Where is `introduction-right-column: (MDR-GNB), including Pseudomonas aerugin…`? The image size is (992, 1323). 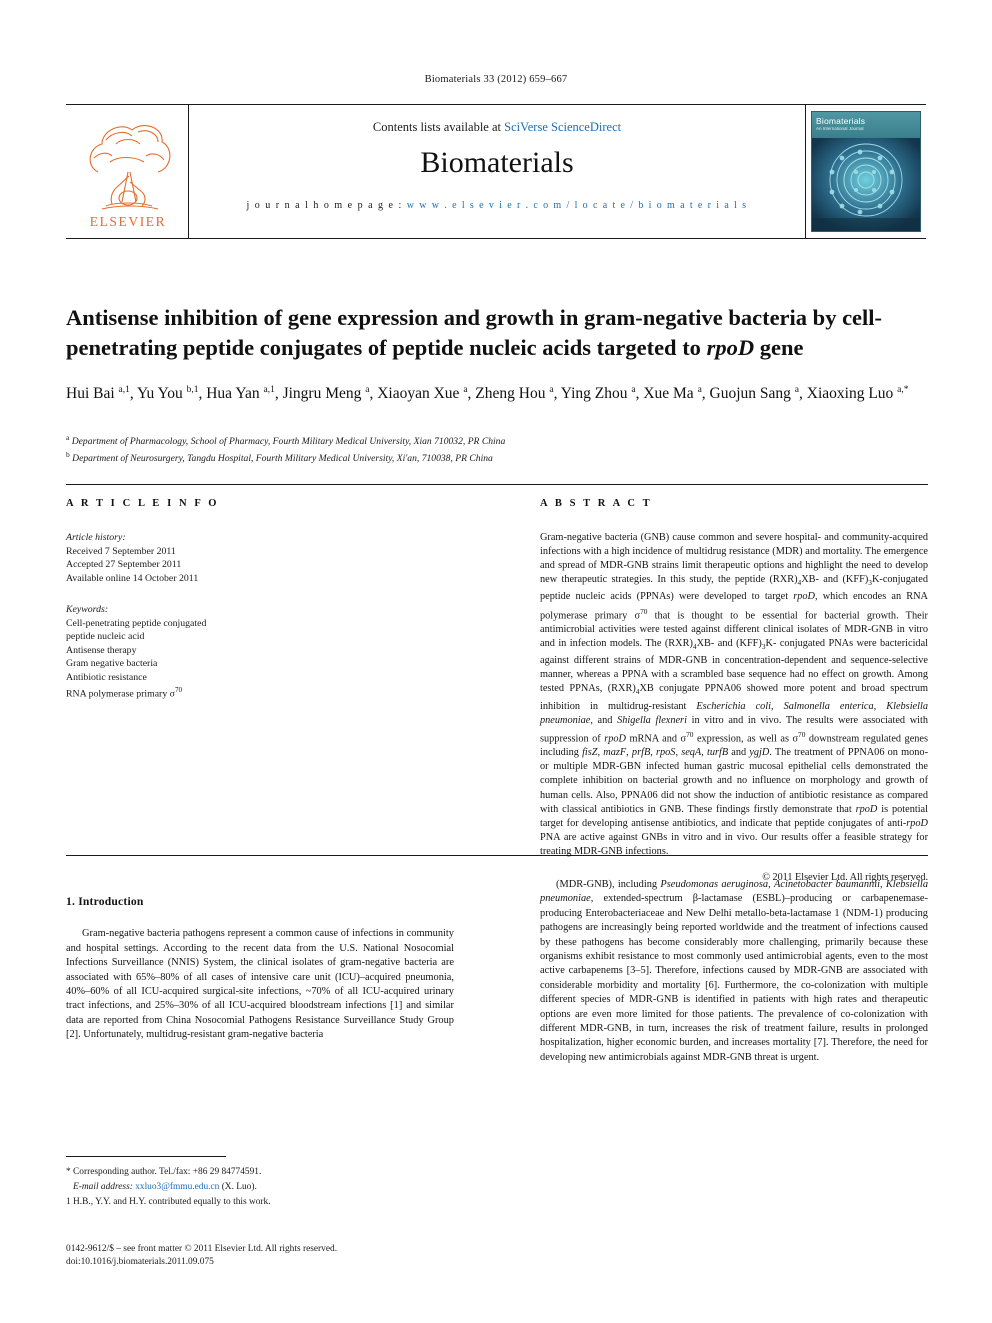
introduction-right-column: (MDR-GNB), including Pseudomonas aerugin… is located at coordinates (734, 971).